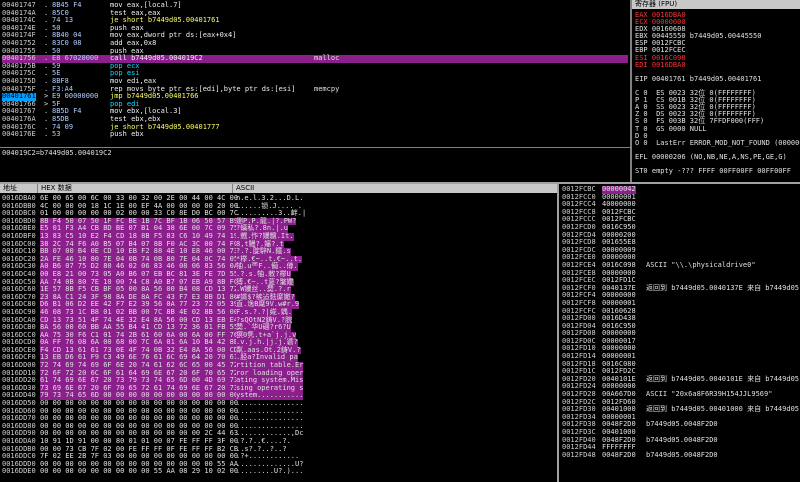  I want to click on disasm-row: 00401766 >5F pop edi, so click(315, 104).